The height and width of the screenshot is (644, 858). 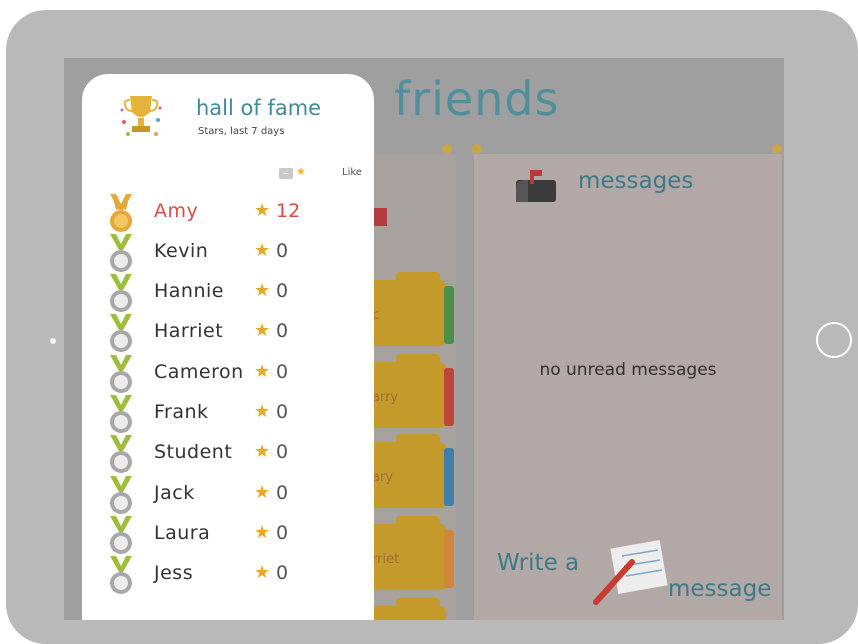 What do you see at coordinates (199, 372) in the screenshot?
I see `student-name: Cameron` at bounding box center [199, 372].